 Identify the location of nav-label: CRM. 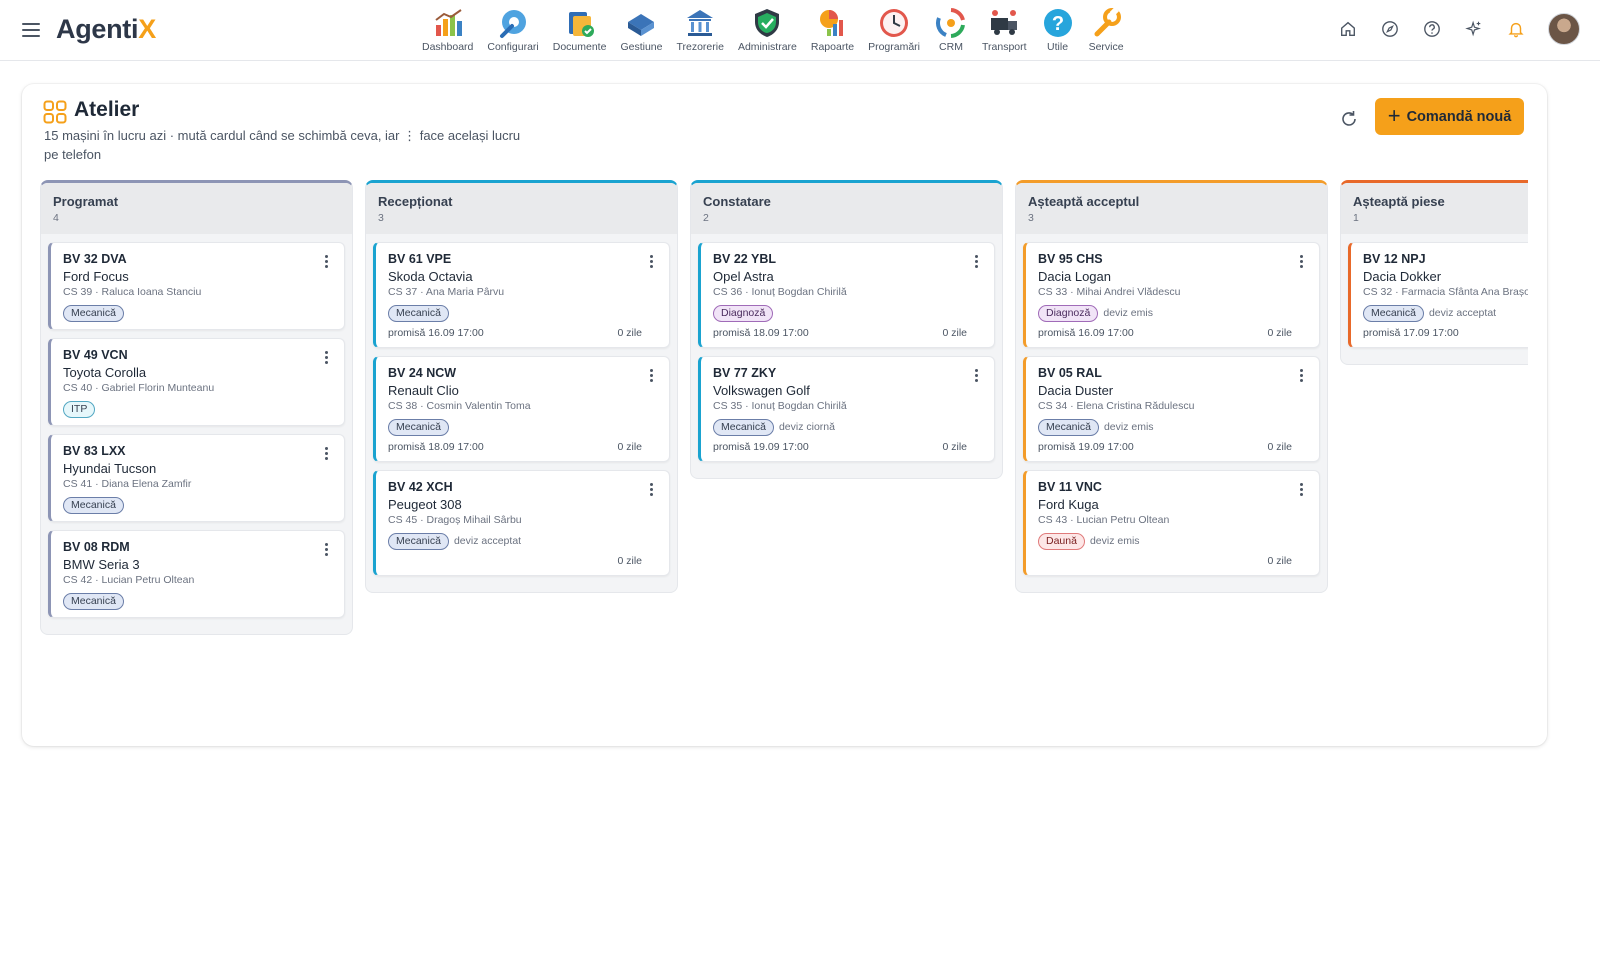
(951, 47).